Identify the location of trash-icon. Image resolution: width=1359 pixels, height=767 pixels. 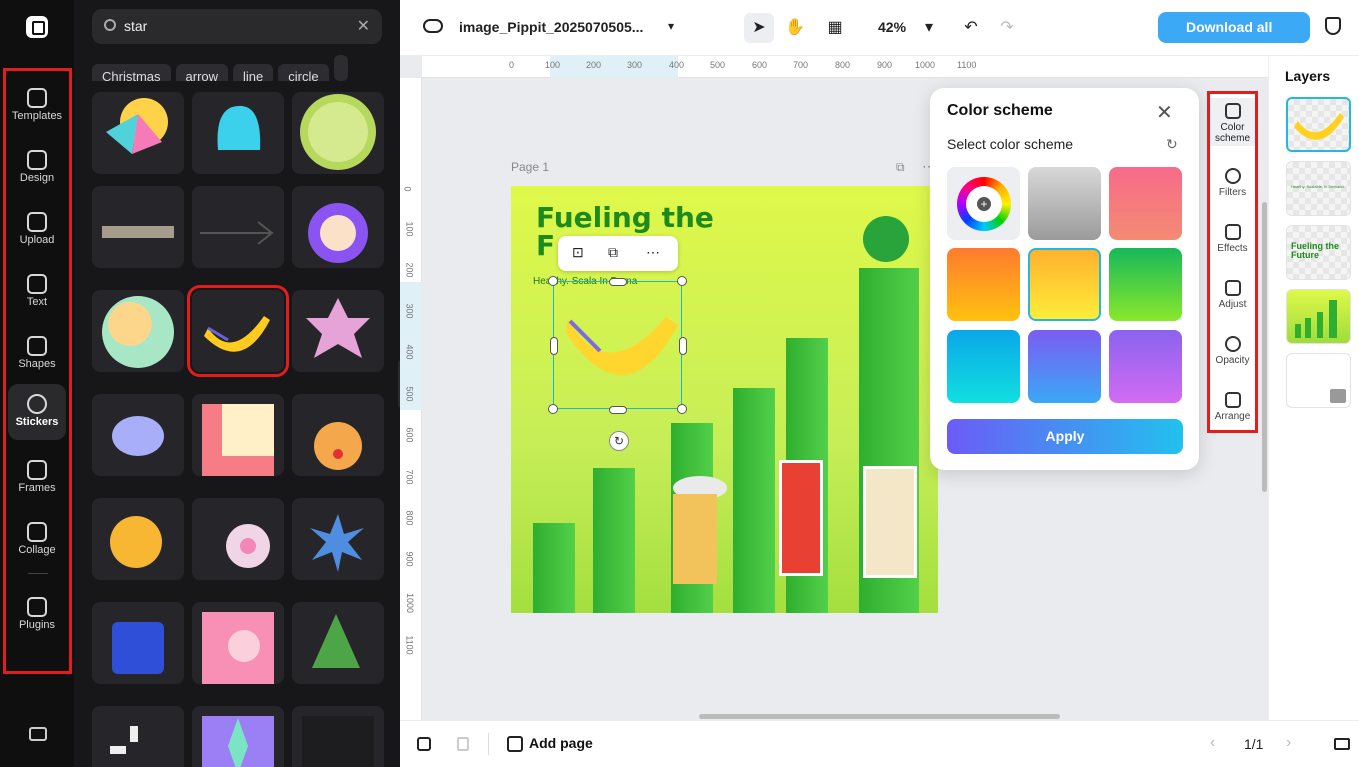
(463, 744).